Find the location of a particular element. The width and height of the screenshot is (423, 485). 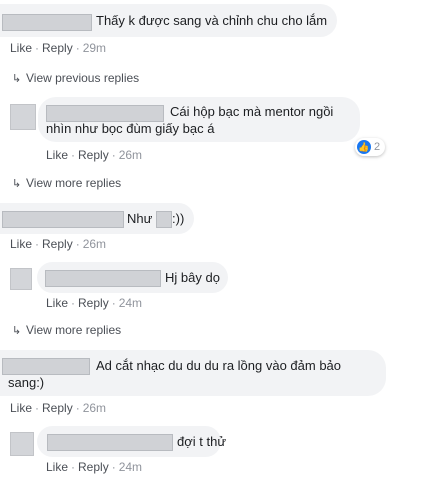

comment-actions: Like · Reply · 29m is located at coordinates (58, 48).